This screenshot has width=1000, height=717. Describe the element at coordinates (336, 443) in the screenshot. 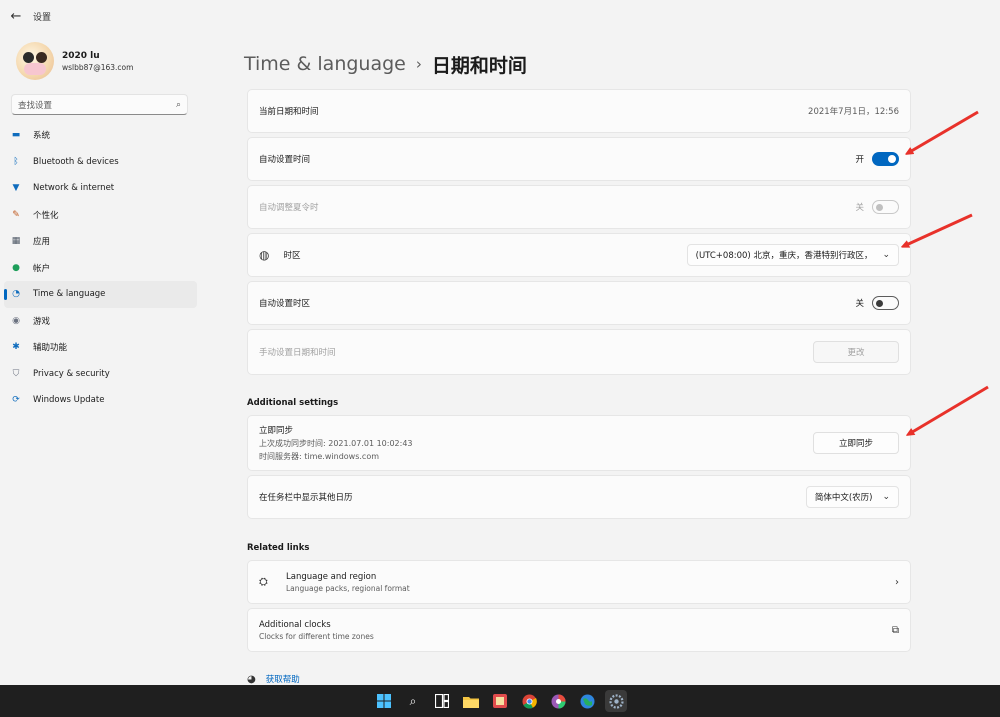

I see `last-sync-text: 上次成功同步时间: 2021.07.01 10:02:43` at that location.